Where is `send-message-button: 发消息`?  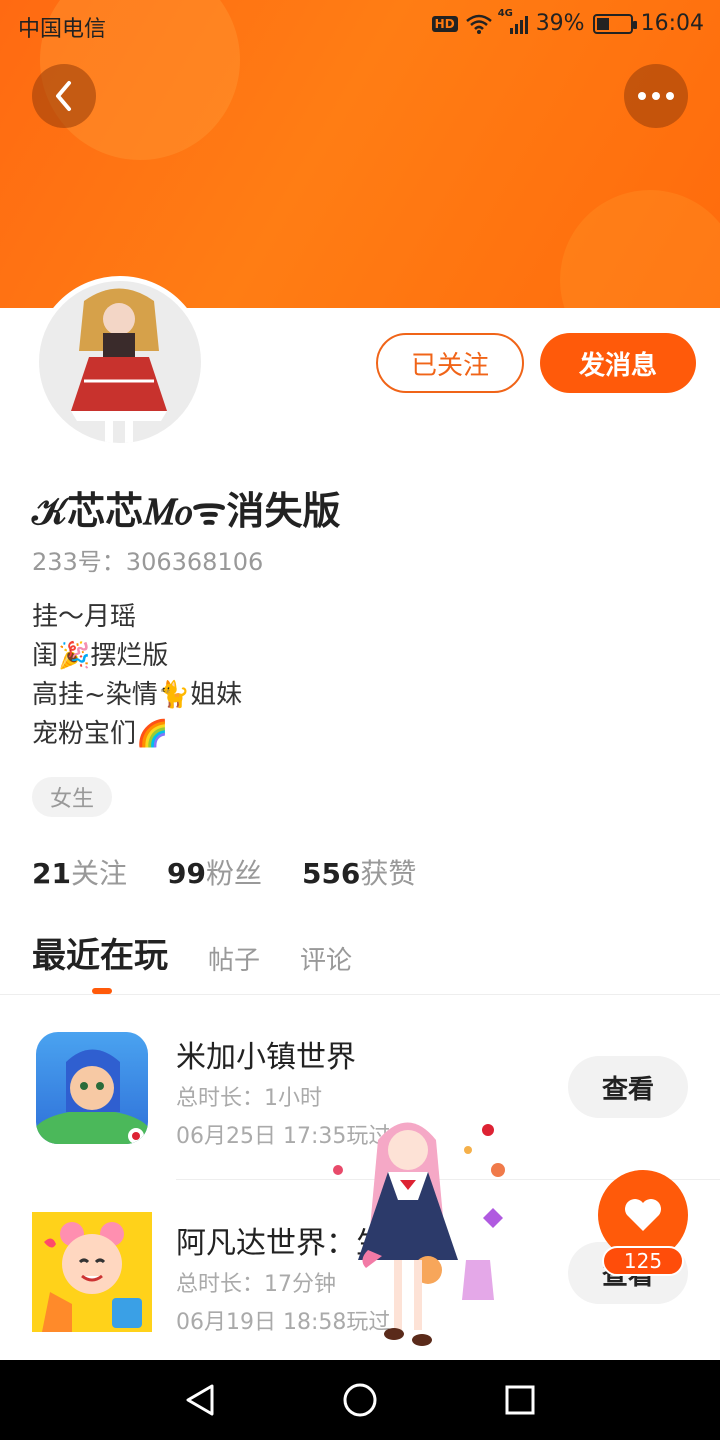
send-message-button: 发消息 is located at coordinates (618, 363).